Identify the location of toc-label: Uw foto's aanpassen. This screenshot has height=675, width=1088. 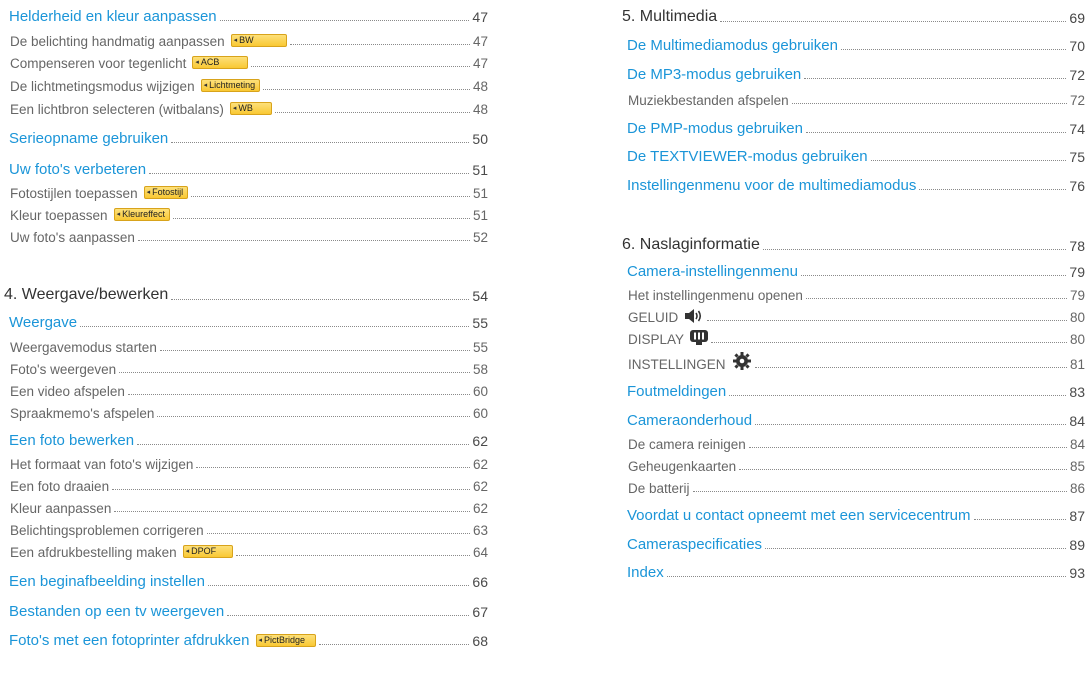
(72, 237).